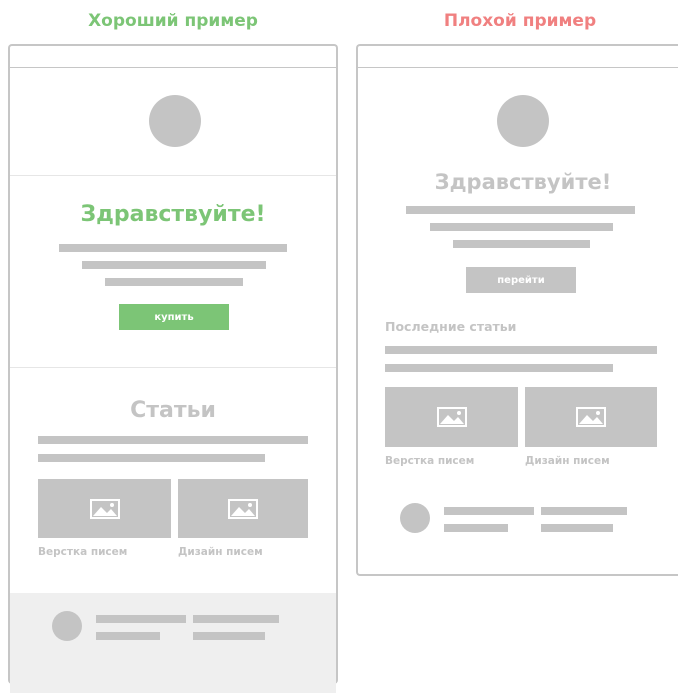  I want to click on latest-articles-title: Последние статьи, so click(451, 326).